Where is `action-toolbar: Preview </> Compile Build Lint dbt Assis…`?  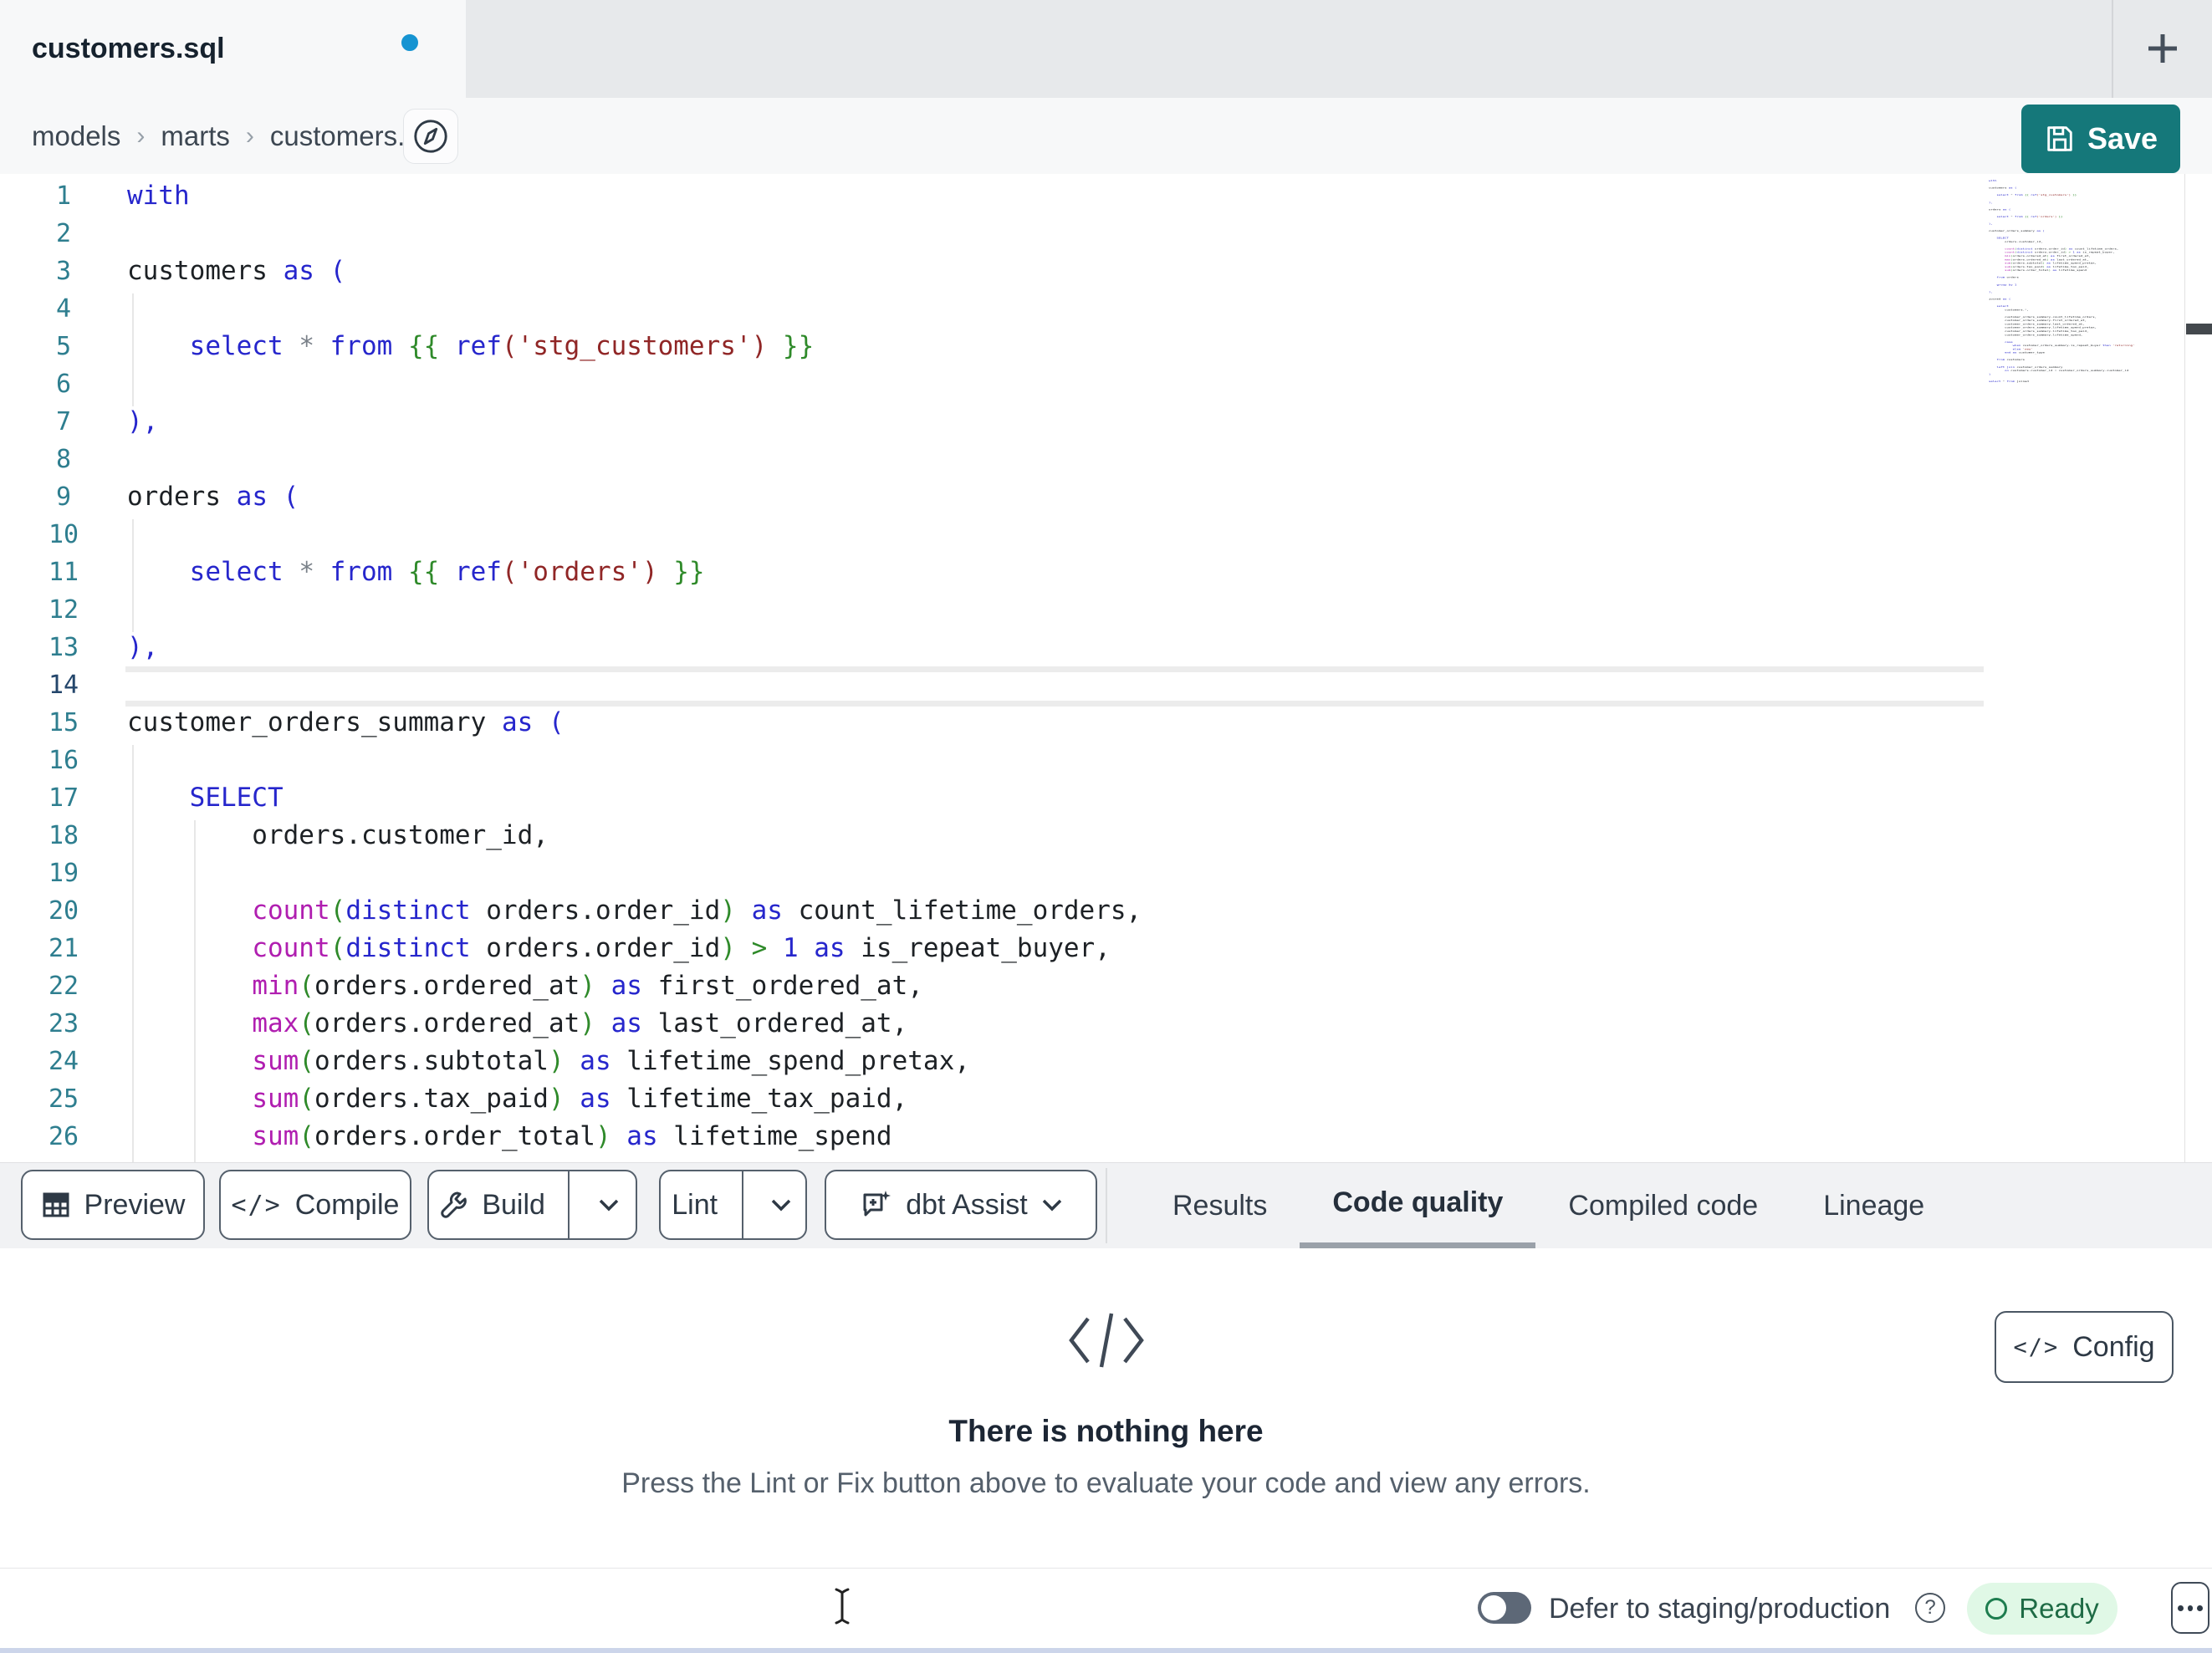
action-toolbar: Preview </> Compile Build Lint dbt Assis… is located at coordinates (1106, 1205).